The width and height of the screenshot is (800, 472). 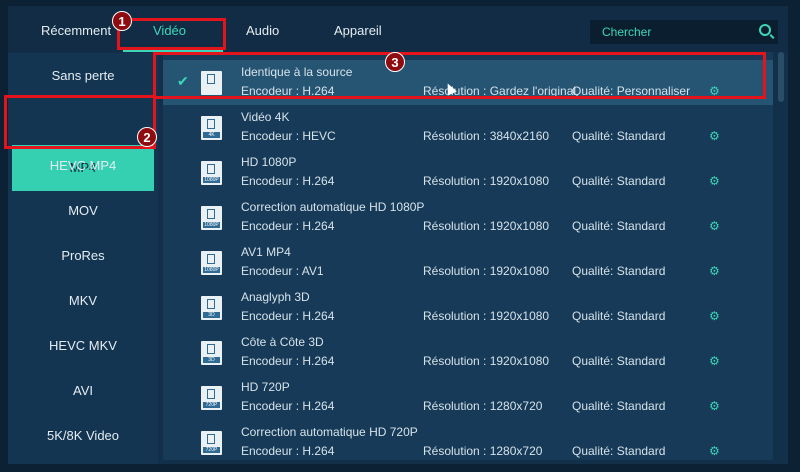 What do you see at coordinates (80, 122) in the screenshot?
I see `annotation-box-mp4` at bounding box center [80, 122].